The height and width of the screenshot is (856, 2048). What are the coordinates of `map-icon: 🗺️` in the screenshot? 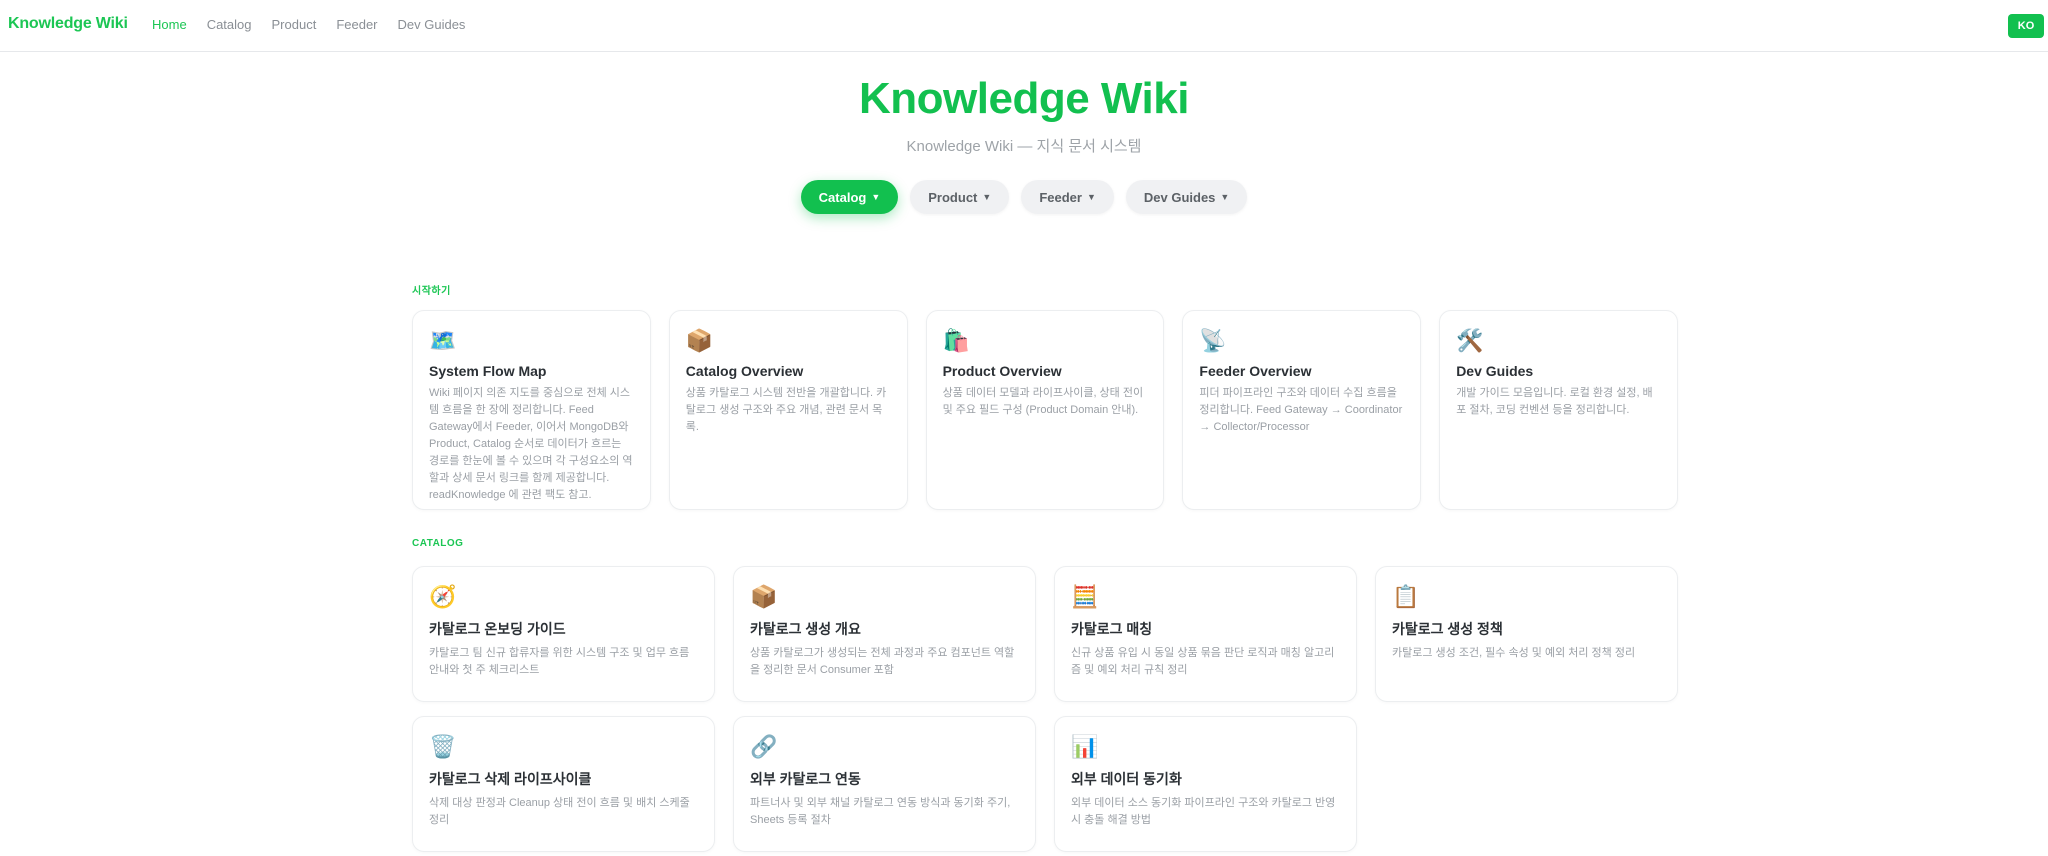 It's located at (443, 340).